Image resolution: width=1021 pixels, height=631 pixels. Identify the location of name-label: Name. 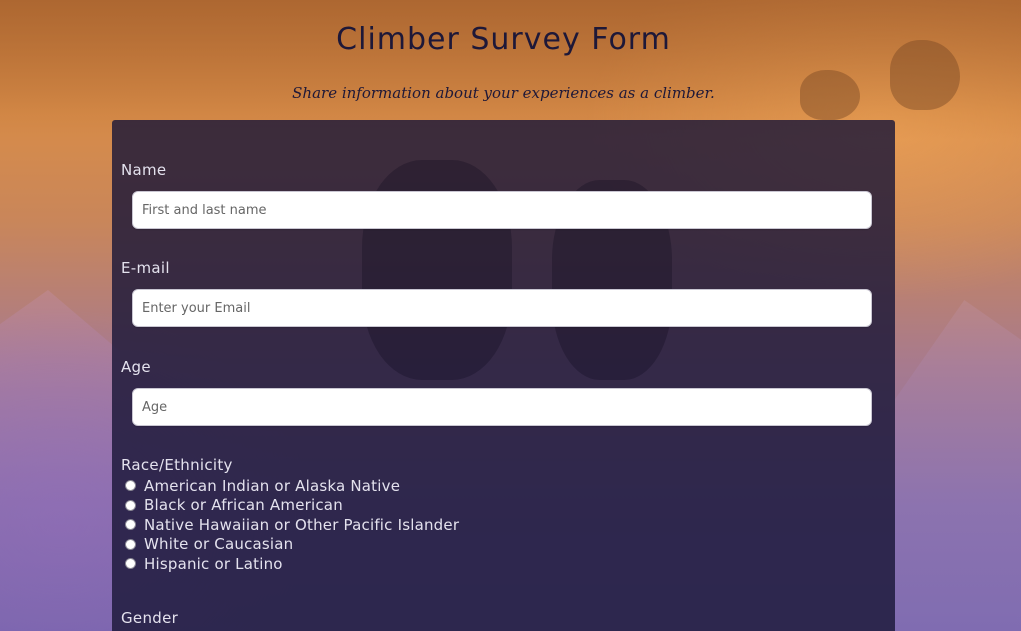
(144, 170).